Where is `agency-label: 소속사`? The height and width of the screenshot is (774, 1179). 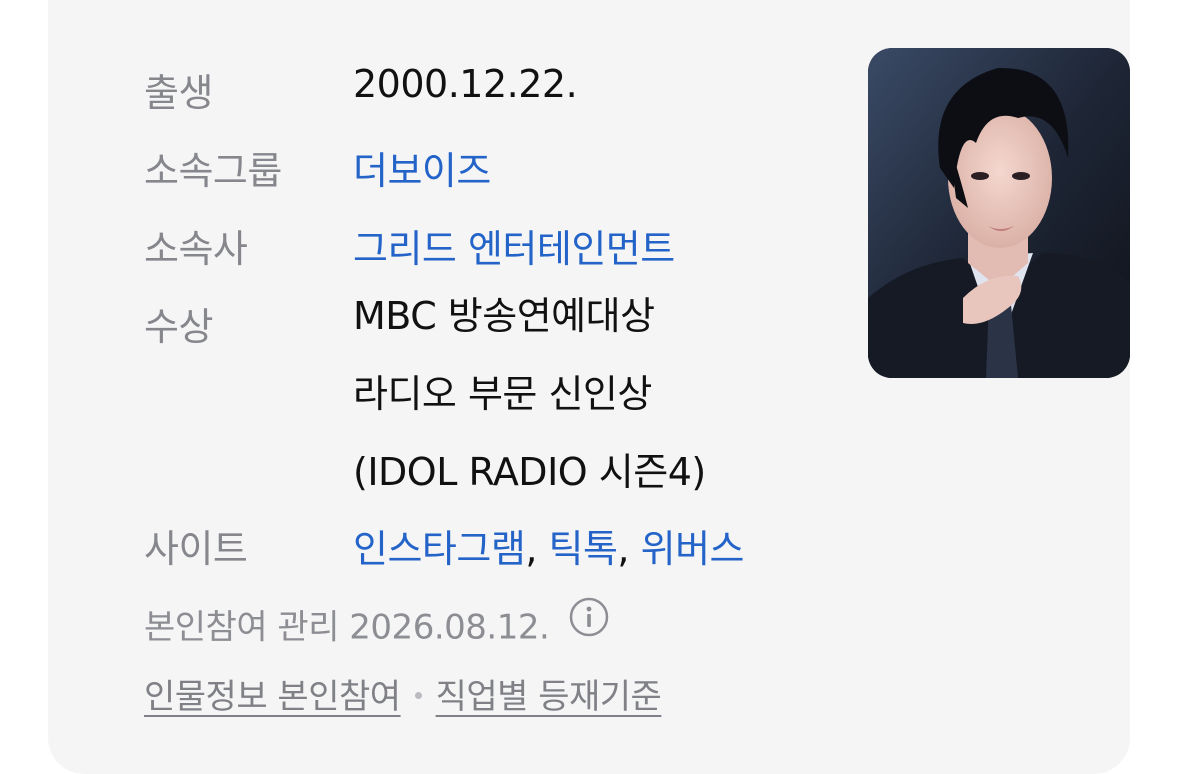
agency-label: 소속사 is located at coordinates (196, 249).